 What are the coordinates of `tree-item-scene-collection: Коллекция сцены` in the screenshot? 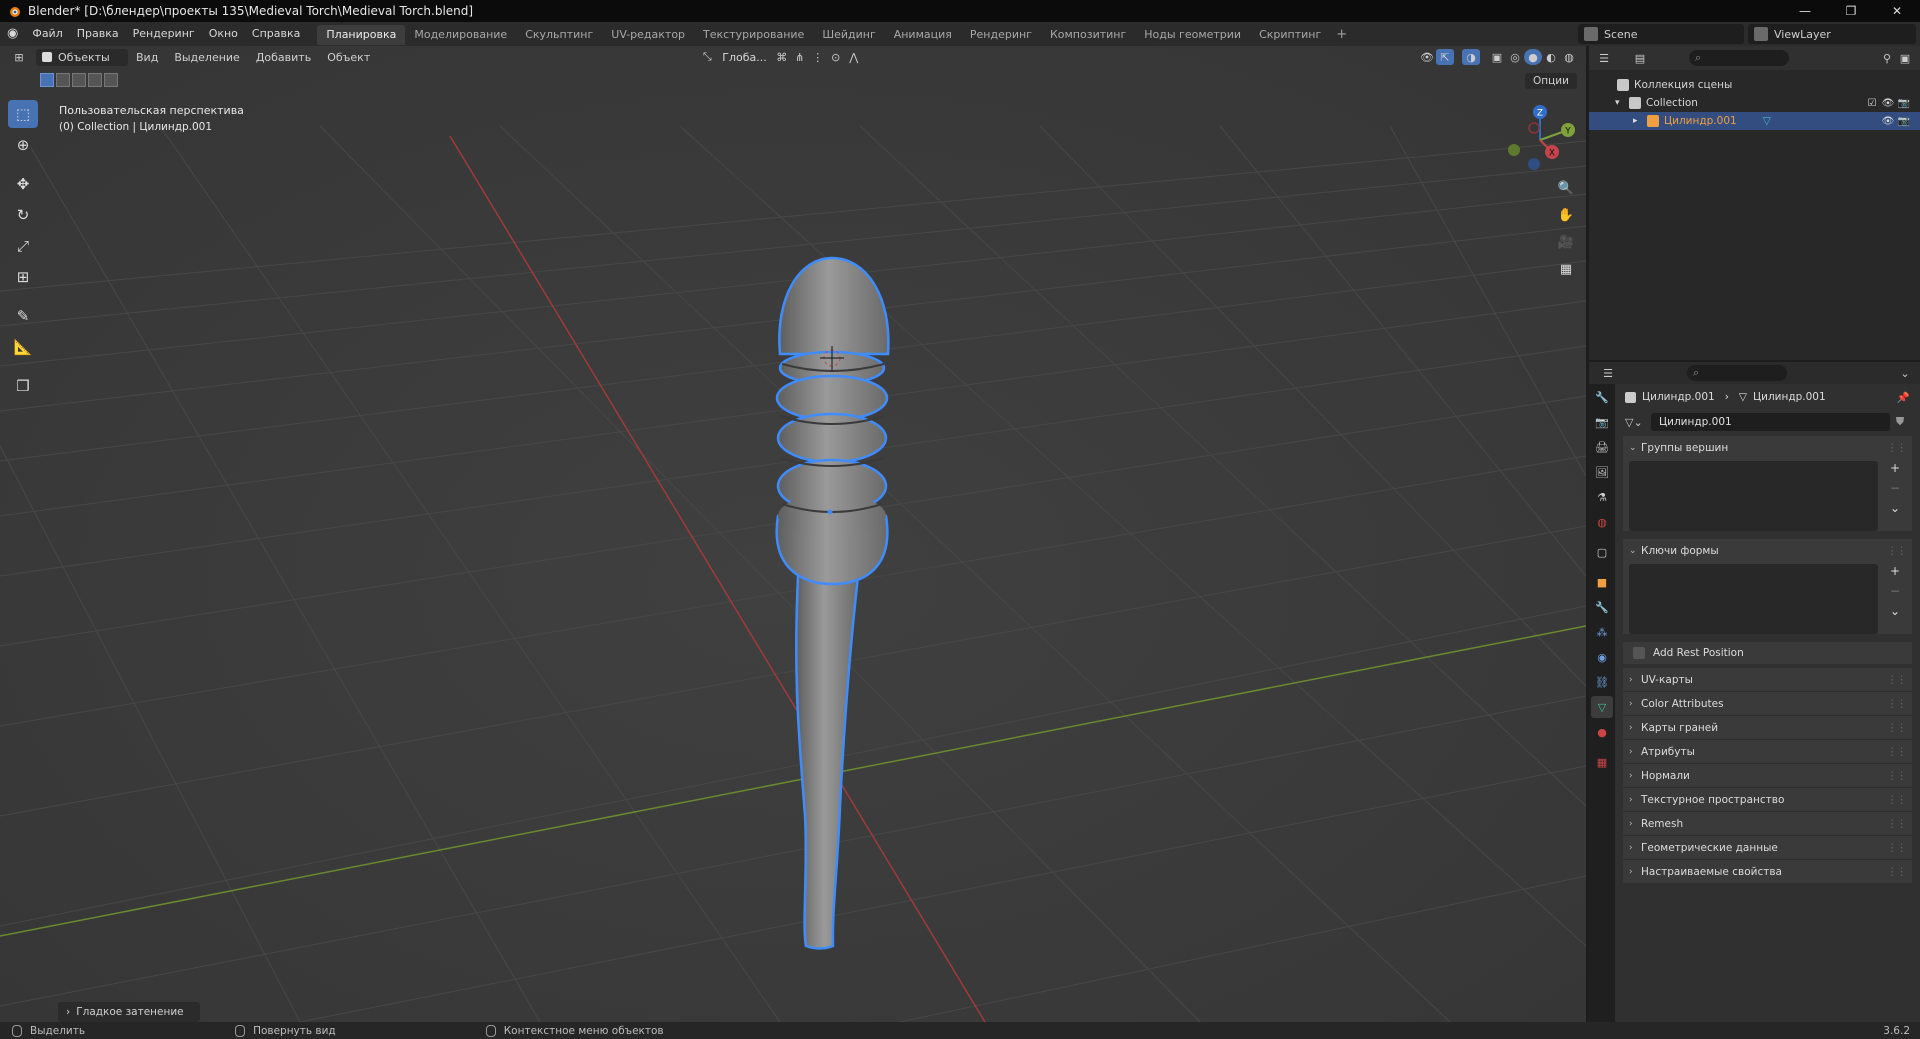 It's located at (1754, 85).